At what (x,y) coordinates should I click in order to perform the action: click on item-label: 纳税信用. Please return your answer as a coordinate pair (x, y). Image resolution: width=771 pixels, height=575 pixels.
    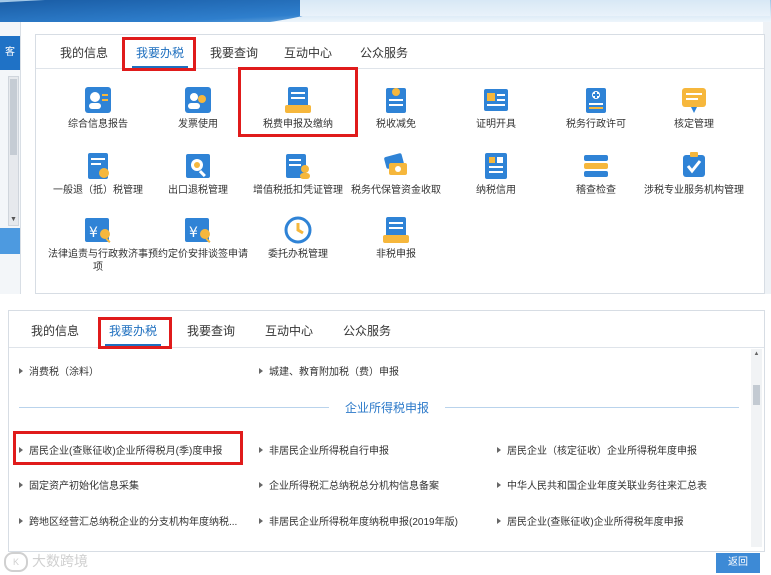
    Looking at the image, I should click on (496, 190).